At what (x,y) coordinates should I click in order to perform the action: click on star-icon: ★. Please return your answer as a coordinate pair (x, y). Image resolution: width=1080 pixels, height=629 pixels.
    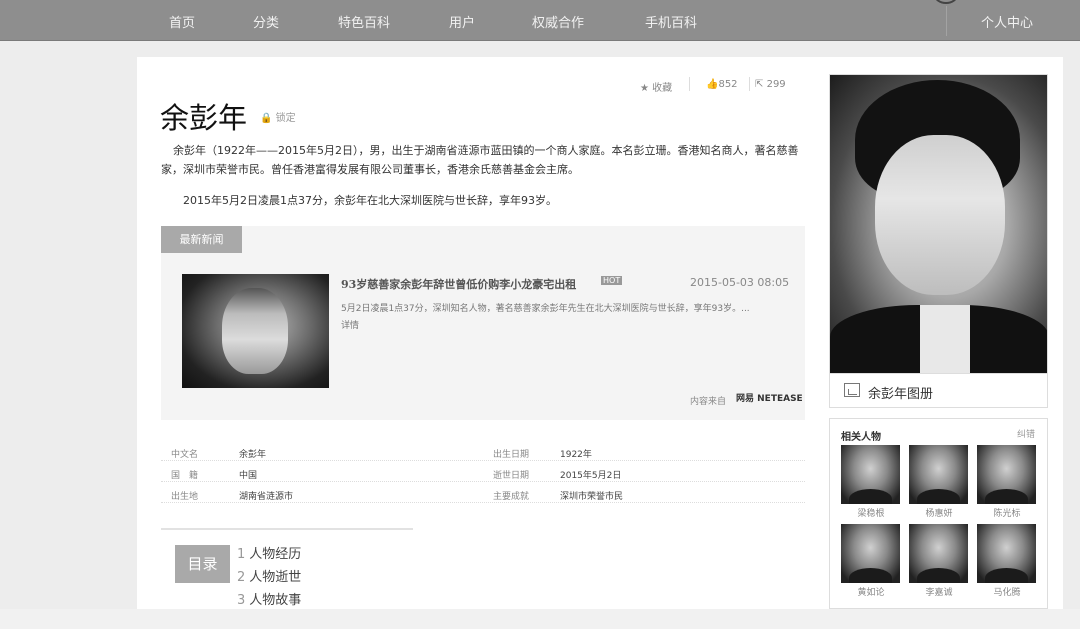
    Looking at the image, I should click on (644, 88).